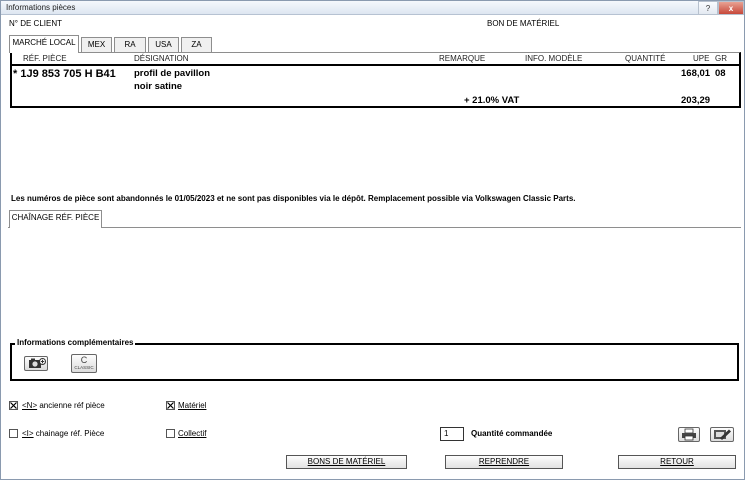 The height and width of the screenshot is (480, 745). I want to click on vat-total: 203,29, so click(696, 100).